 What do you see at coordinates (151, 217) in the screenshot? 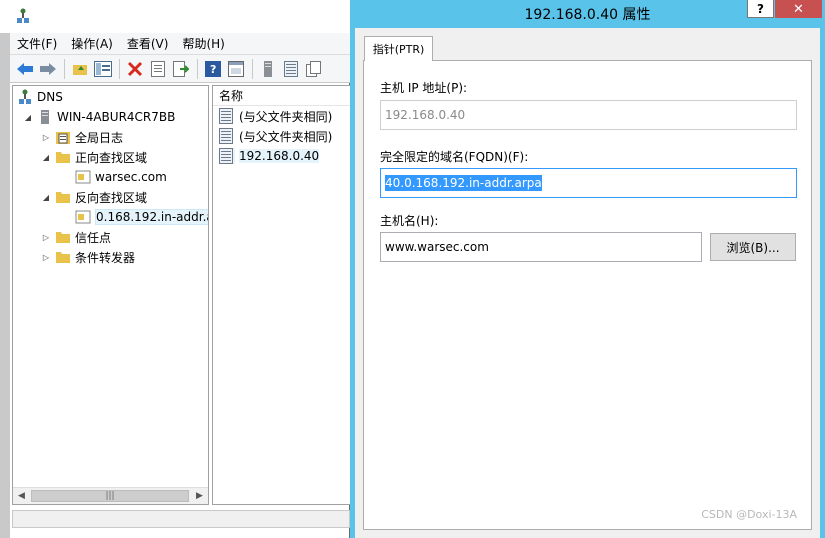
I see `tree-item-label: 0.168.192.in-addr.a` at bounding box center [151, 217].